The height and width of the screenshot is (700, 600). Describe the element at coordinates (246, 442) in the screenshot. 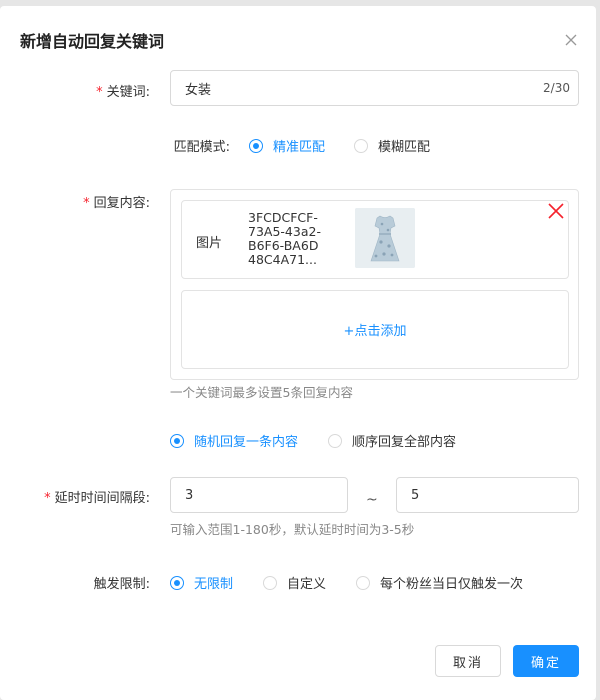

I see `radio-random-reply-label: 随机回复一条内容` at that location.